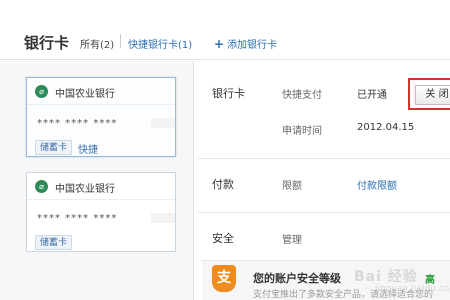 The width and height of the screenshot is (450, 300). I want to click on section-label-payment: 付款, so click(223, 184).